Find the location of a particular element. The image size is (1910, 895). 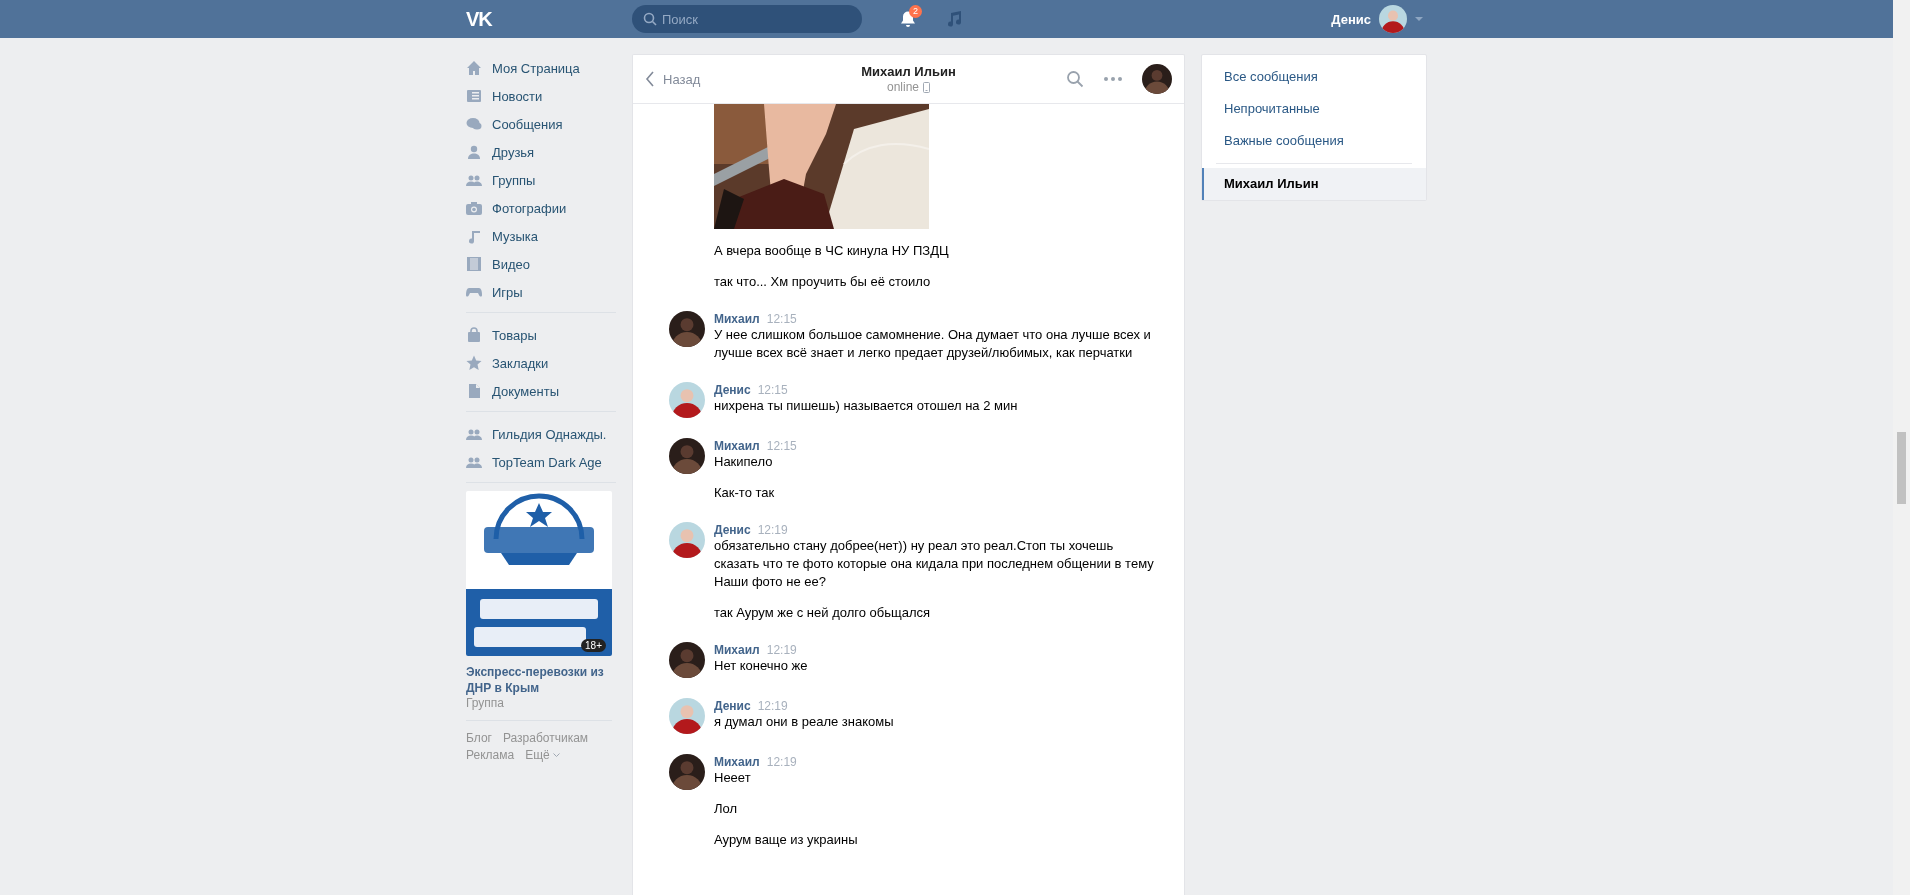

sidebar-item: Документы is located at coordinates (541, 391).